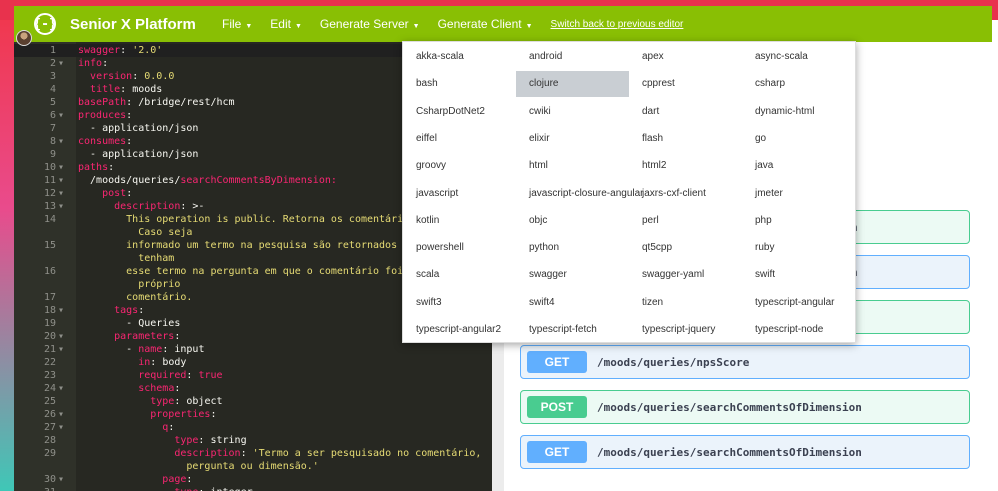 The width and height of the screenshot is (998, 491). Describe the element at coordinates (572, 303) in the screenshot. I see `generator-option: swift4` at that location.